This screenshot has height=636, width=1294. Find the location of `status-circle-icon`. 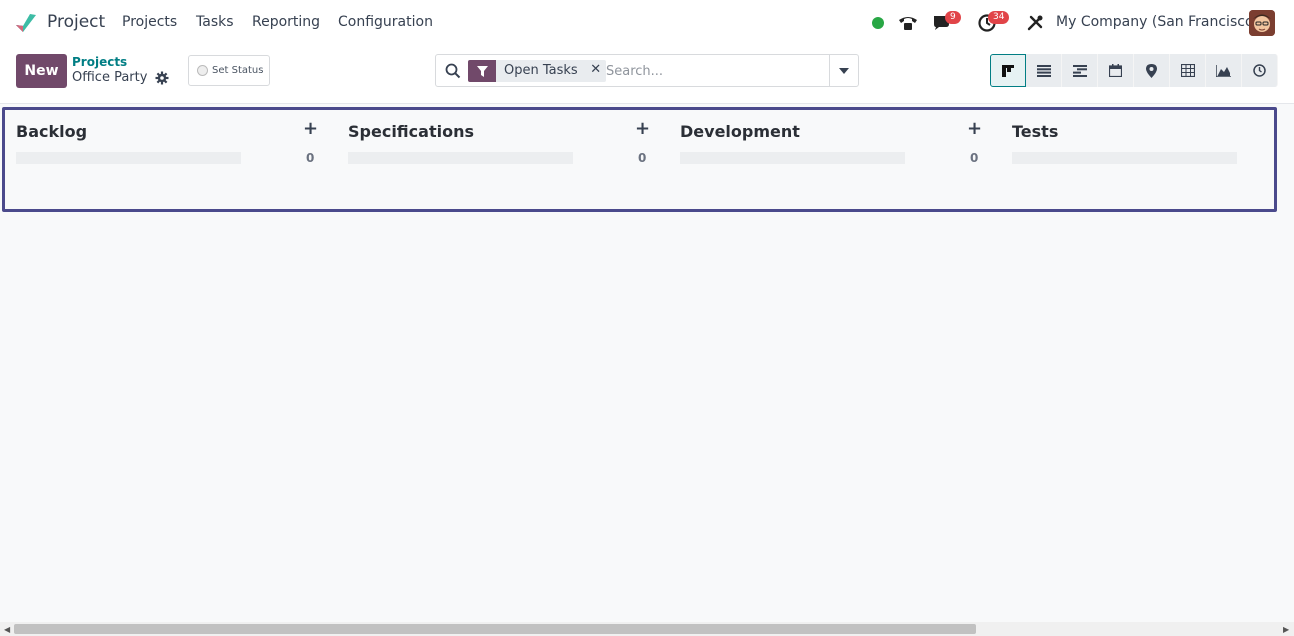

status-circle-icon is located at coordinates (202, 70).